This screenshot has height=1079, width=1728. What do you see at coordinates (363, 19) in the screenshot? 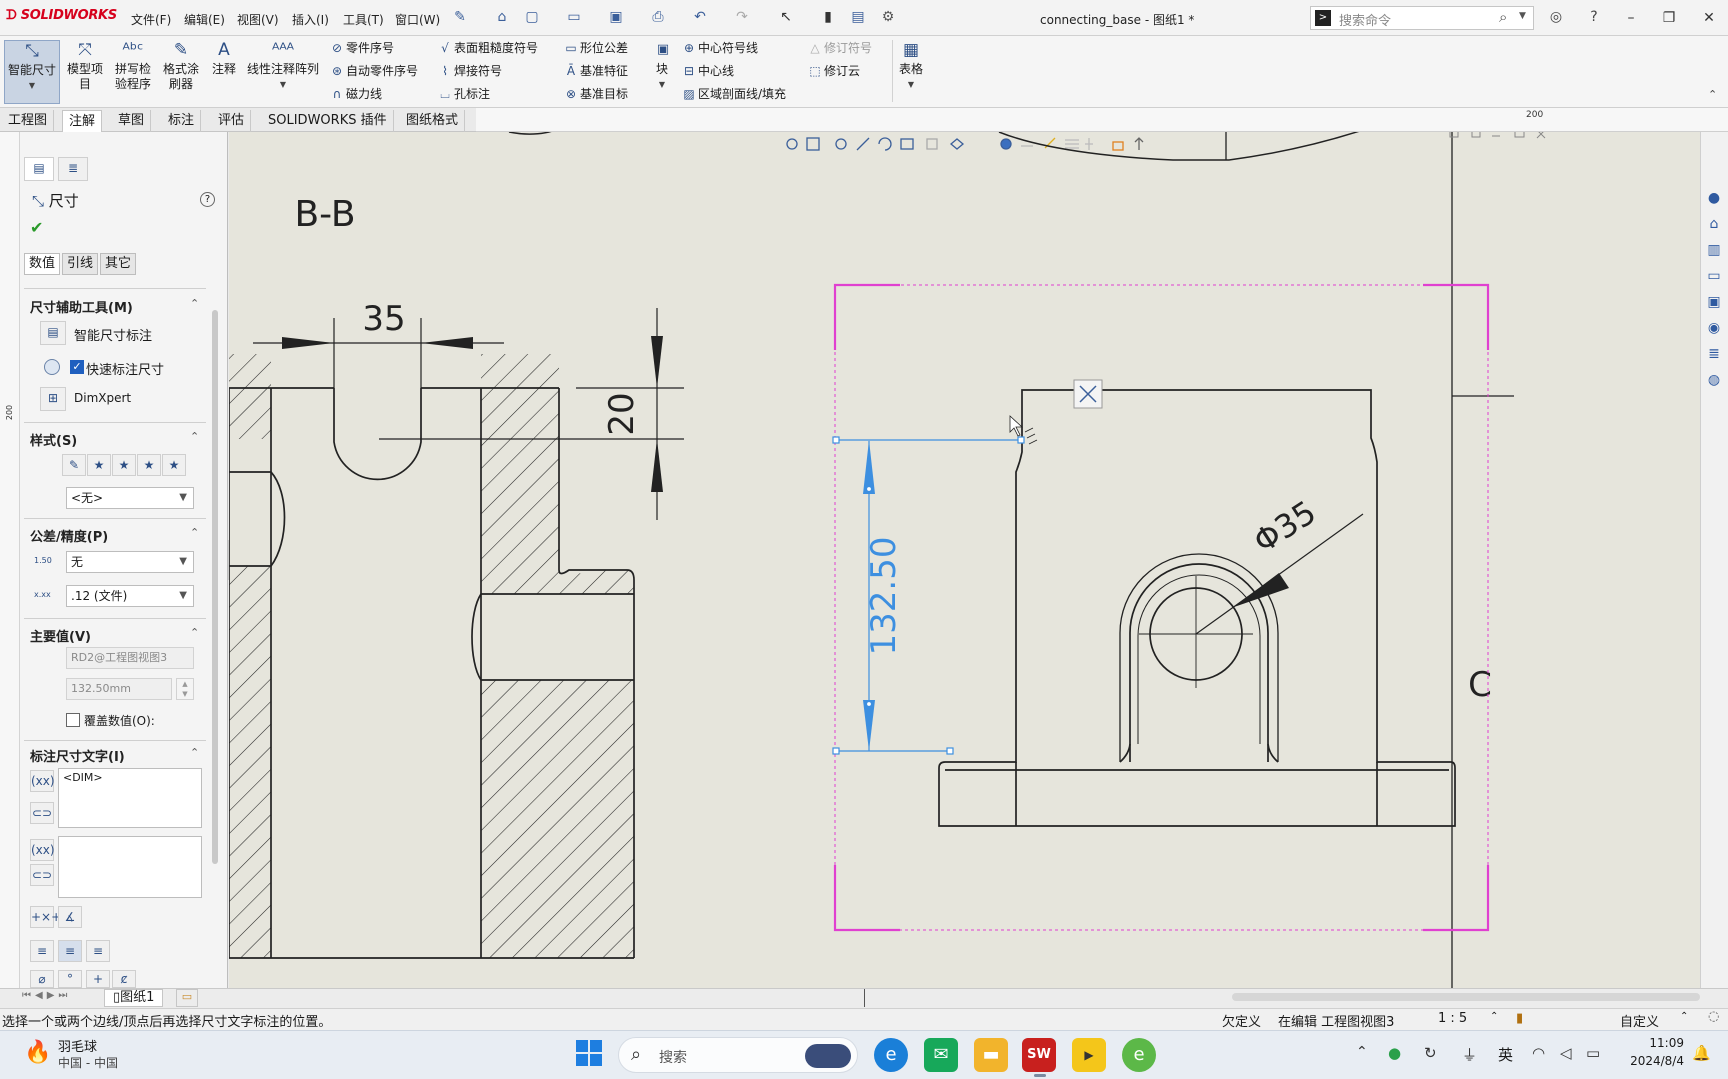
I see `menu-tools: 工具(T)` at bounding box center [363, 19].